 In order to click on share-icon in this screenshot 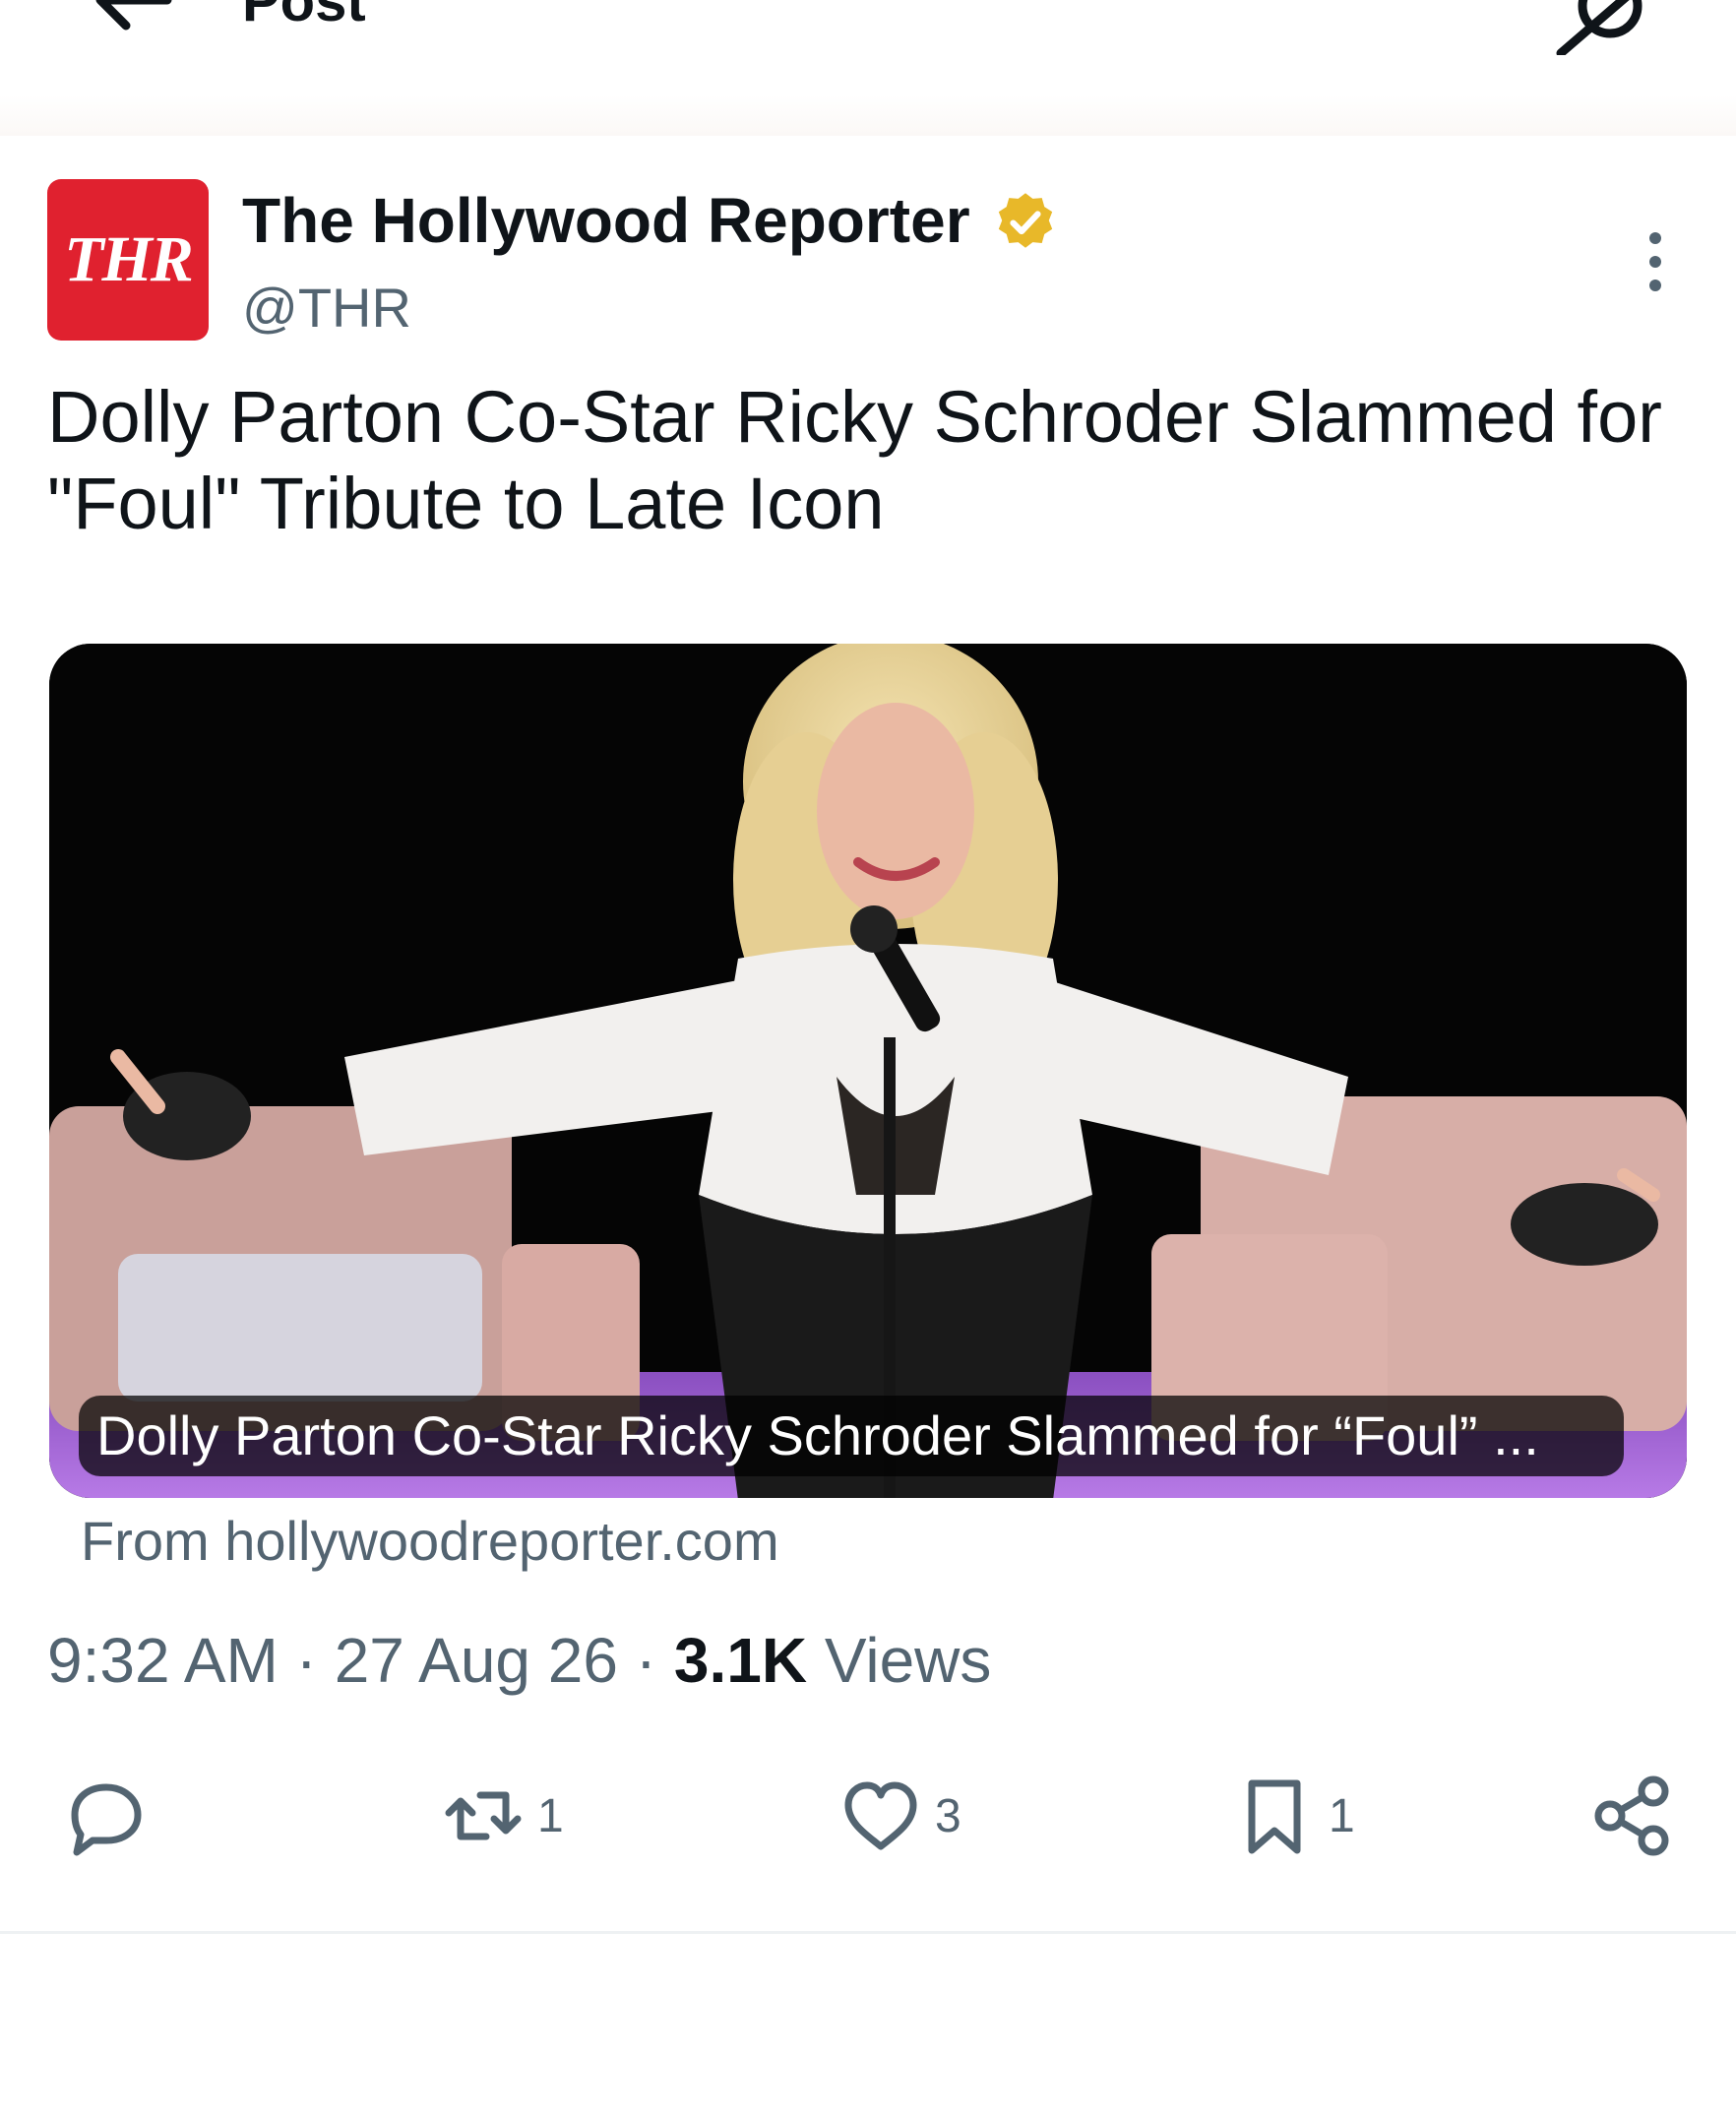, I will do `click(1631, 1815)`.